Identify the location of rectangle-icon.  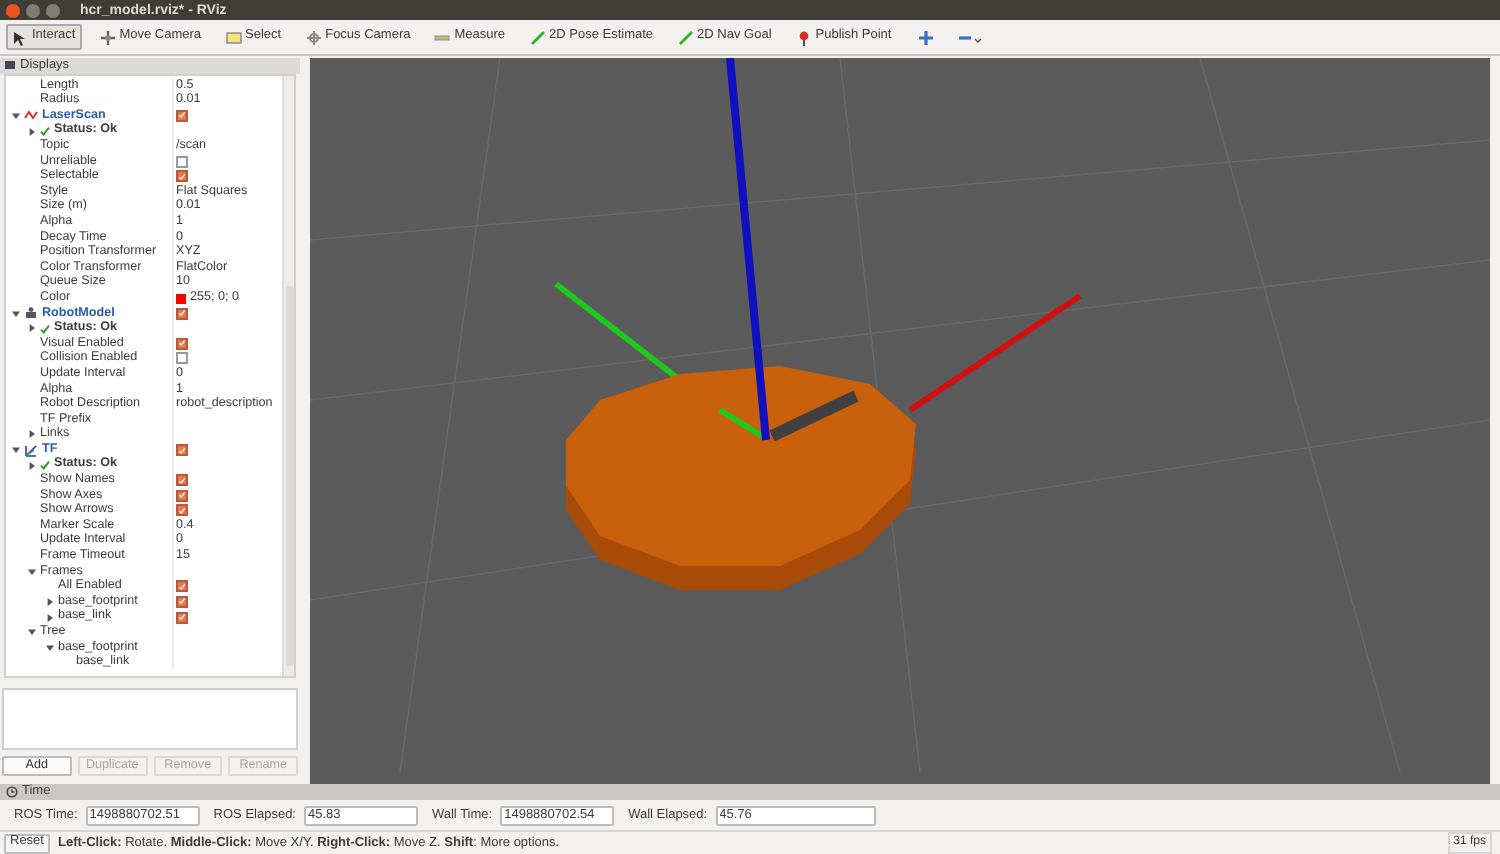
(233, 37).